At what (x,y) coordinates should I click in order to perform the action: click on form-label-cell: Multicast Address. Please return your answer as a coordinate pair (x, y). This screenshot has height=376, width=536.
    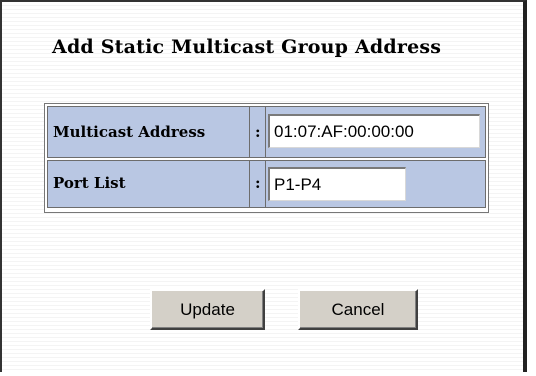
    Looking at the image, I should click on (149, 132).